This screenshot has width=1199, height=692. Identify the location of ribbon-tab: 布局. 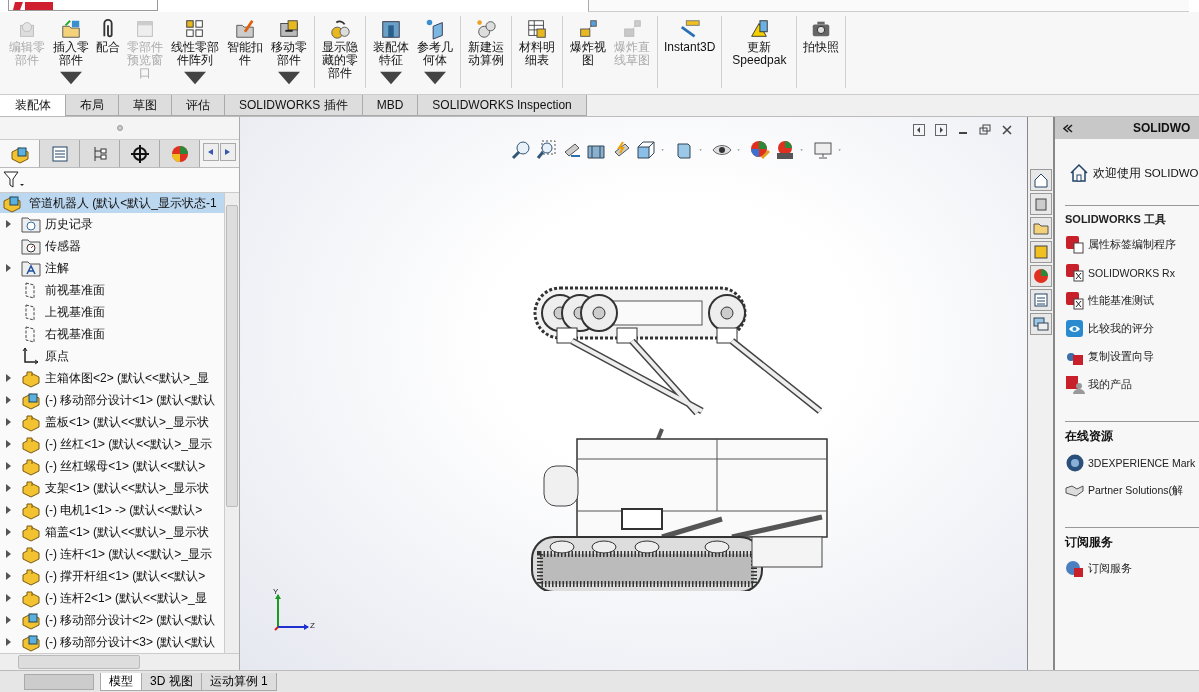
(92, 105).